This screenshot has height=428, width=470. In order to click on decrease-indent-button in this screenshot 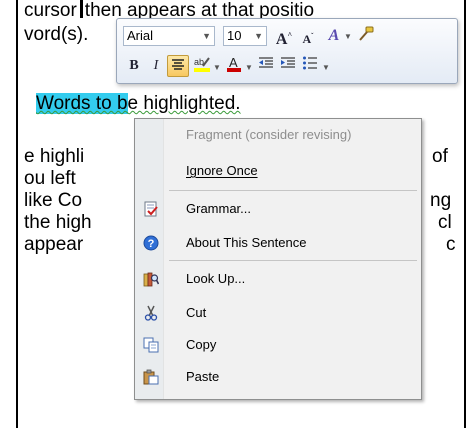, I will do `click(266, 66)`.